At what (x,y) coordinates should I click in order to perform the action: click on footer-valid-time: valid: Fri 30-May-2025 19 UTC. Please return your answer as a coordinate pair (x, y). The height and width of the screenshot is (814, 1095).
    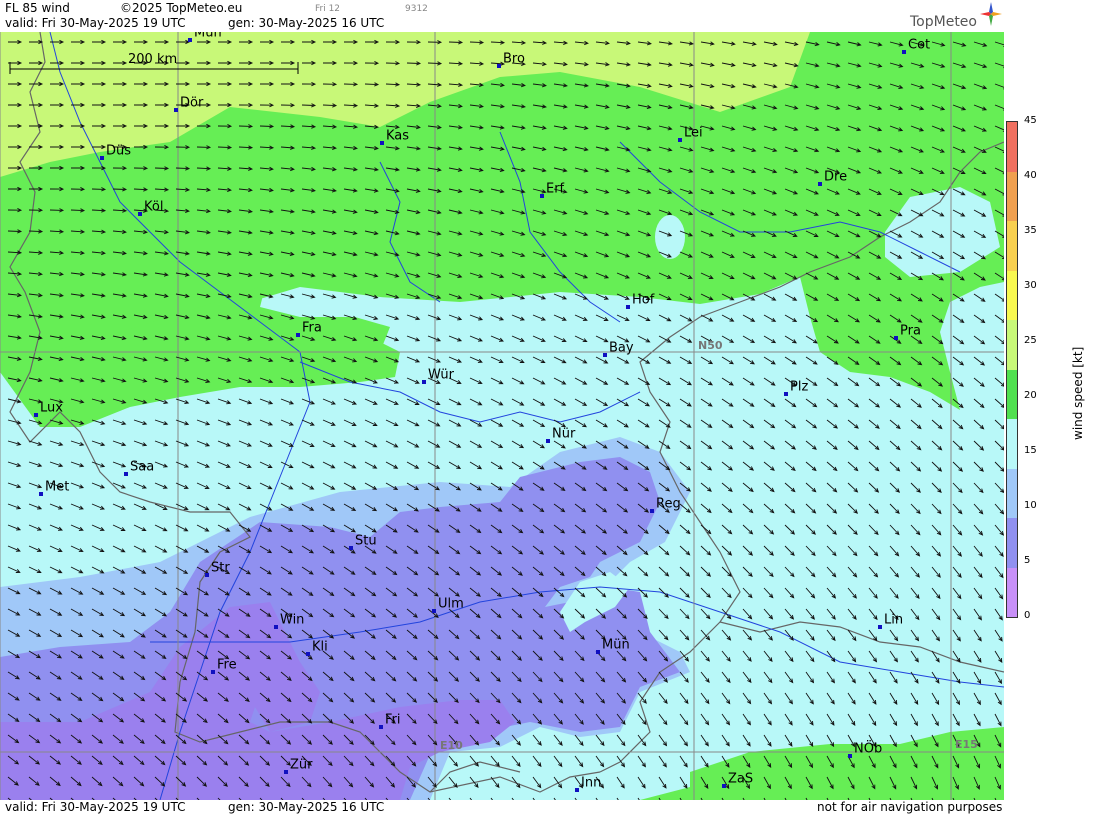
    Looking at the image, I should click on (95, 807).